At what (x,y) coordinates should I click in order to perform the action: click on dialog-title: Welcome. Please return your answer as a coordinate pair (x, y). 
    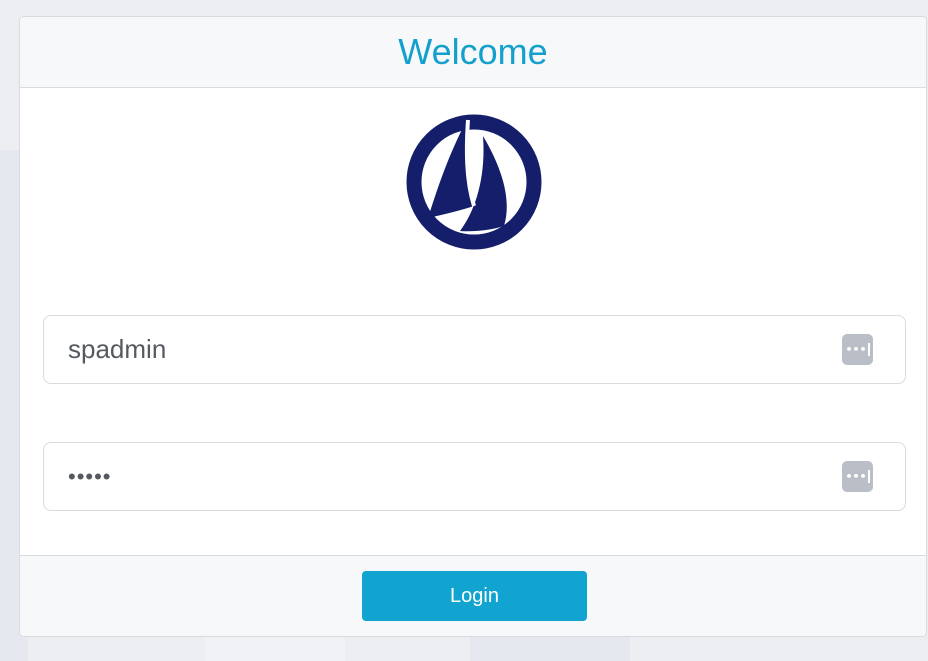
    Looking at the image, I should click on (473, 51).